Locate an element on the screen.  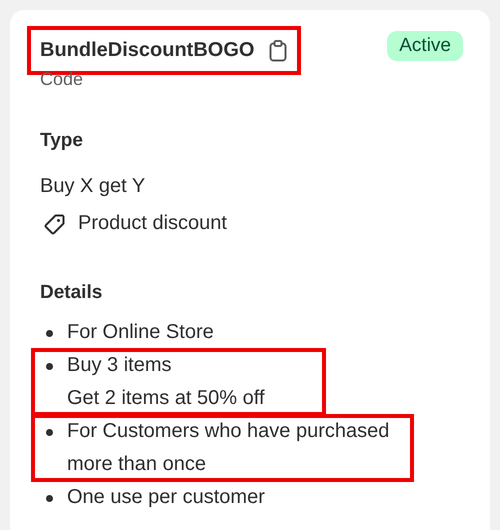
detail-text: For Customers who have purchased is located at coordinates (228, 431).